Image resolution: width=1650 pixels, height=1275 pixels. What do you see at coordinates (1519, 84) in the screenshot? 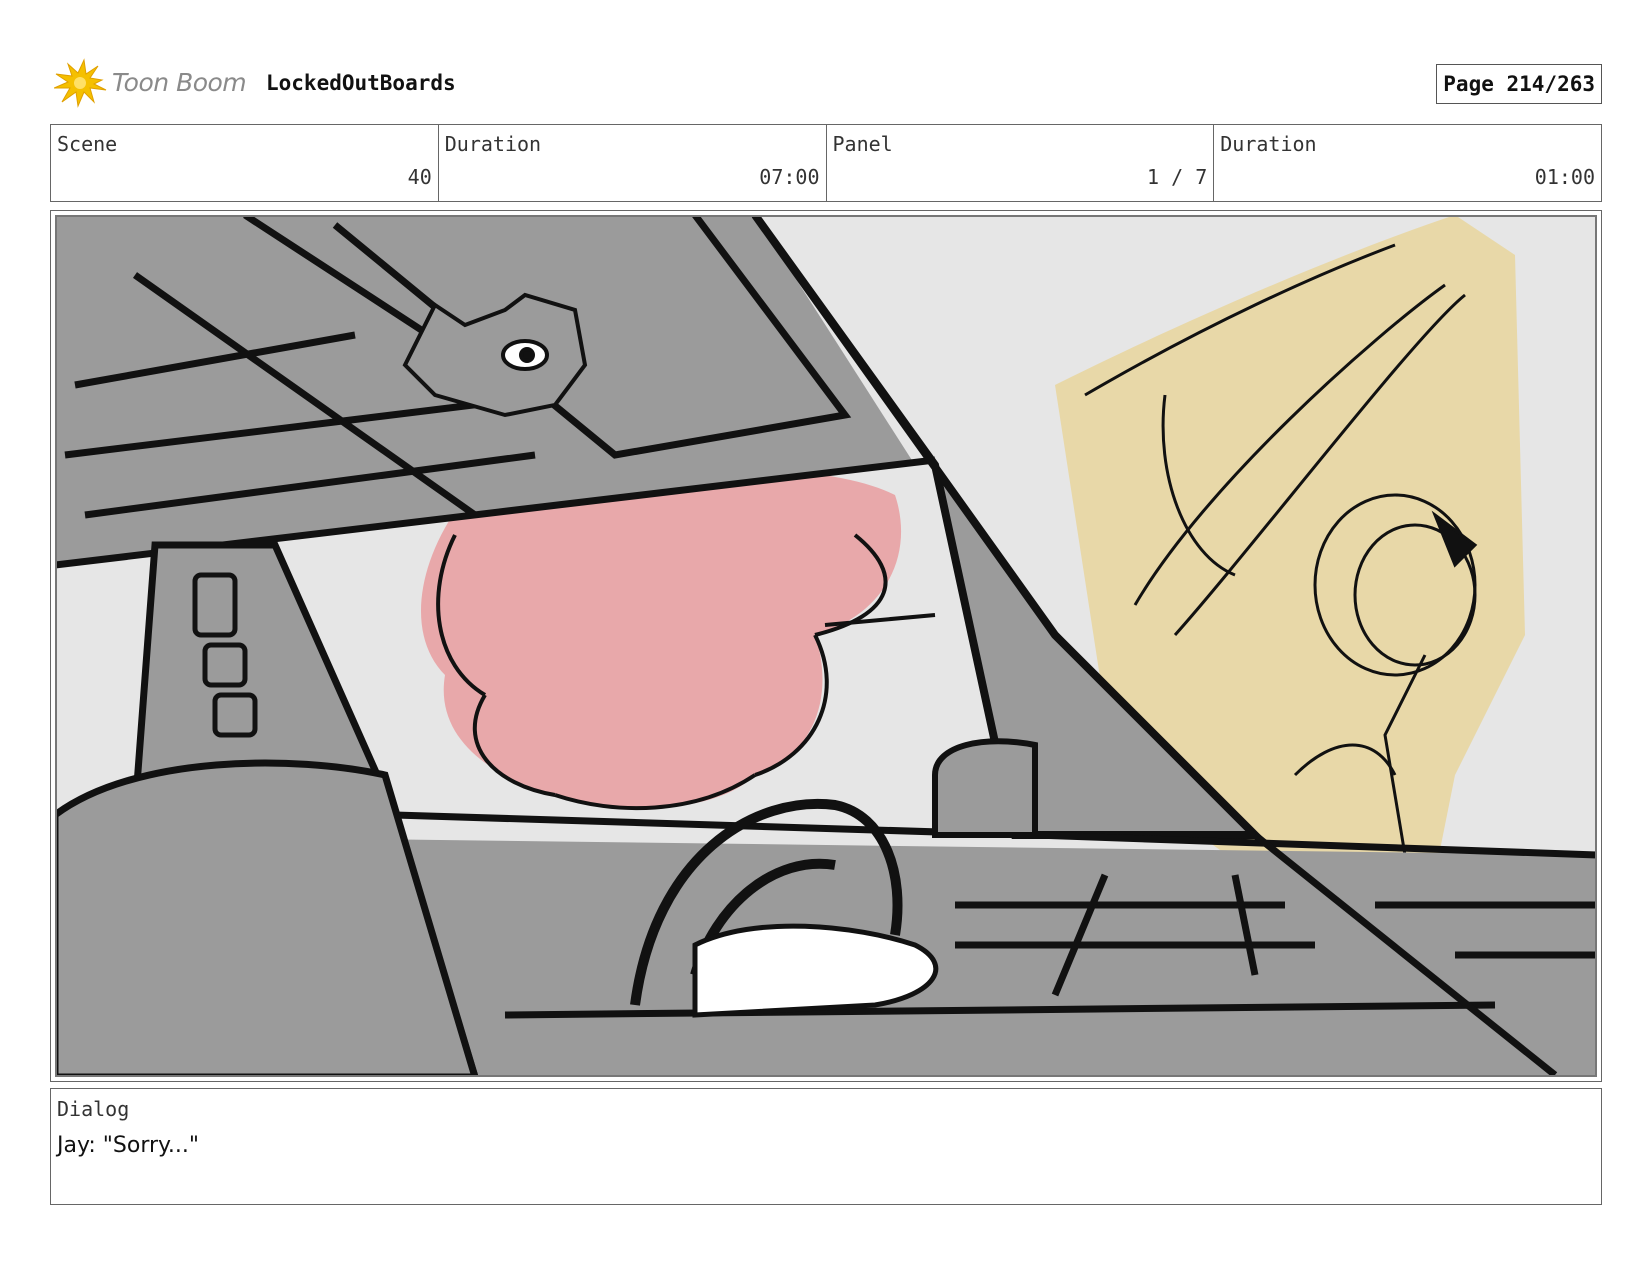
I see `page-counter: Page 214/263` at bounding box center [1519, 84].